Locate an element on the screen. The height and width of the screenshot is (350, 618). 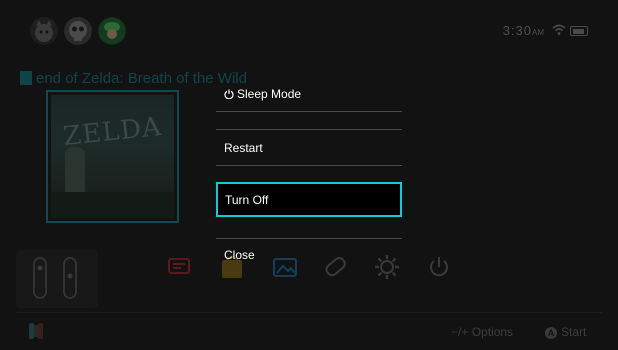
a-button-icon: A is located at coordinates (551, 333).